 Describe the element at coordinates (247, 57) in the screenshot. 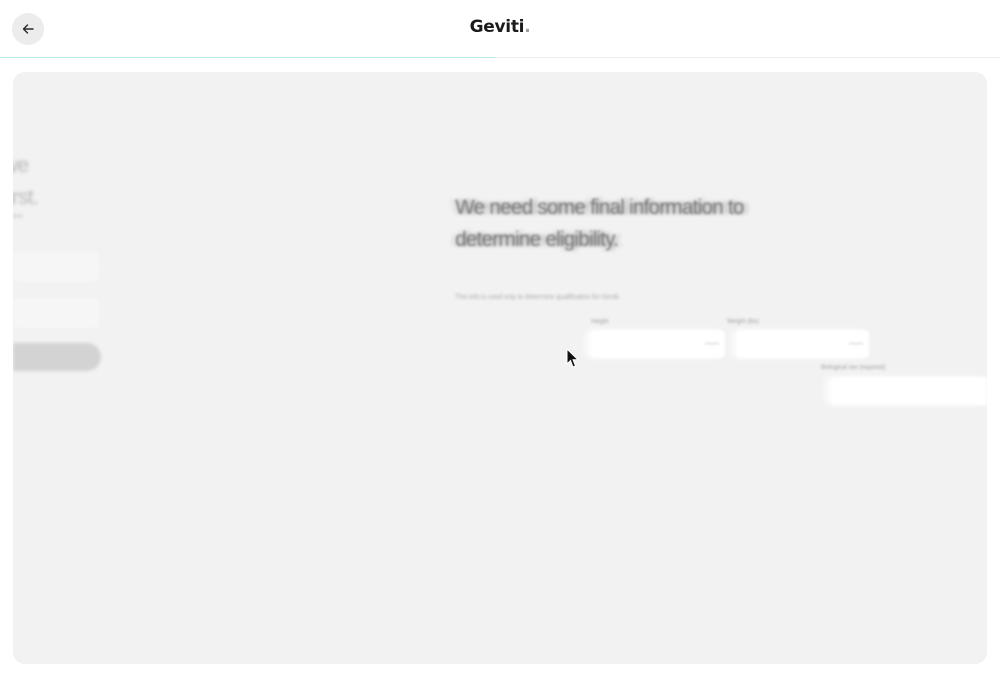

I see `progress-fill` at that location.